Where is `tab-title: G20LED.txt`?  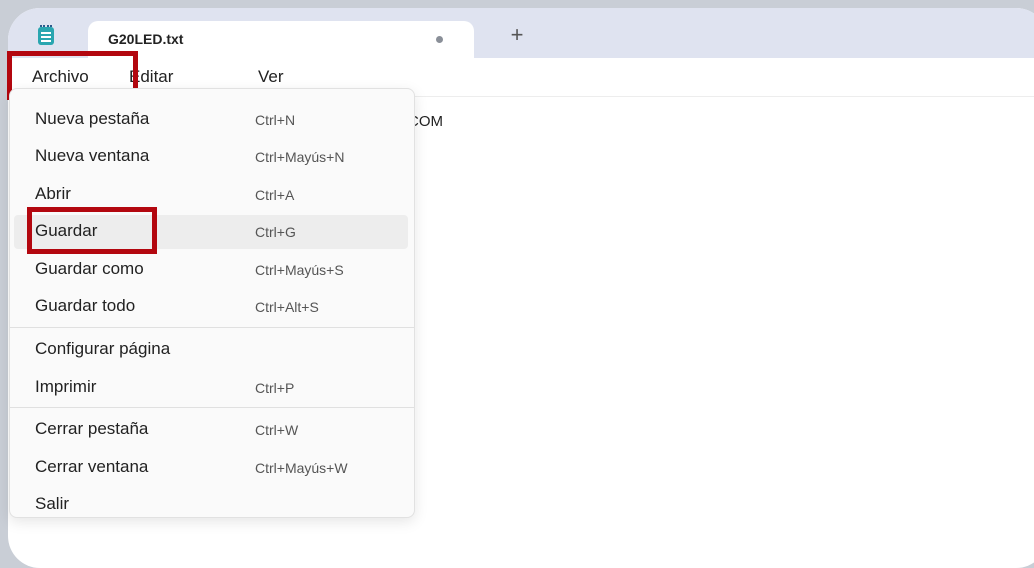
tab-title: G20LED.txt is located at coordinates (146, 39).